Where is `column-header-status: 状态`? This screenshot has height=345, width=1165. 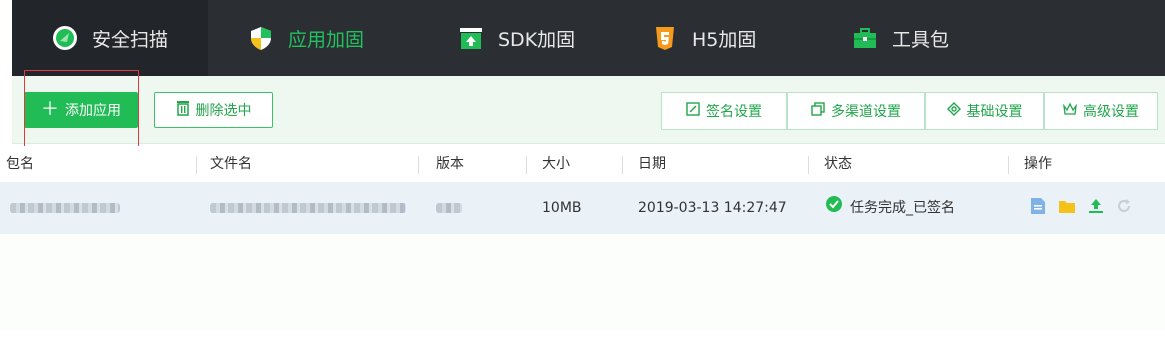 column-header-status: 状态 is located at coordinates (838, 164).